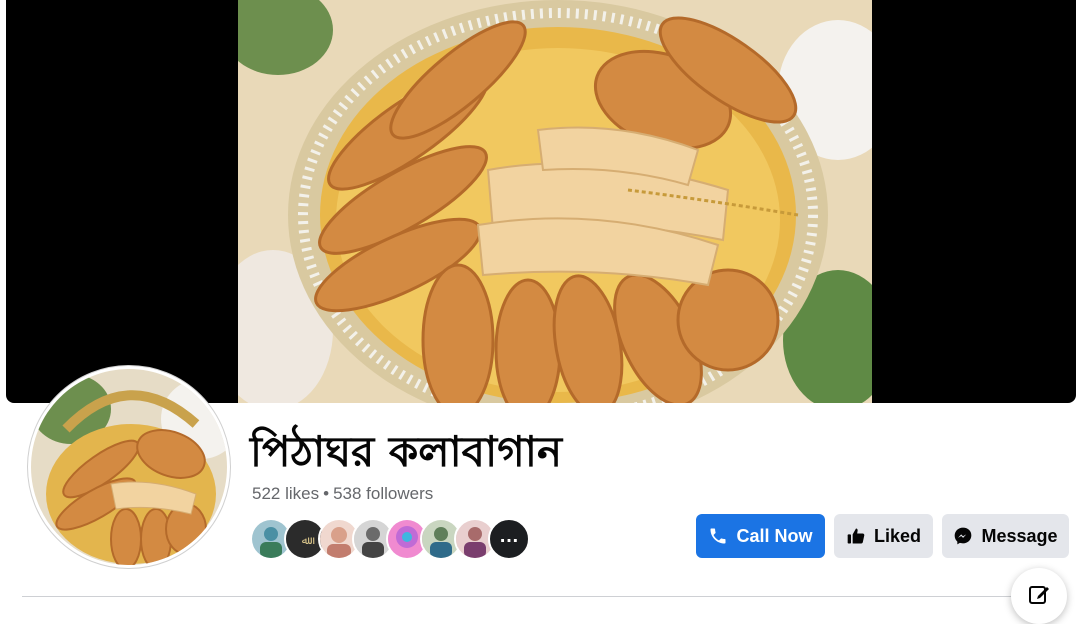 Image resolution: width=1076 pixels, height=624 pixels. What do you see at coordinates (285, 493) in the screenshot?
I see `likes-count: 522 likes` at bounding box center [285, 493].